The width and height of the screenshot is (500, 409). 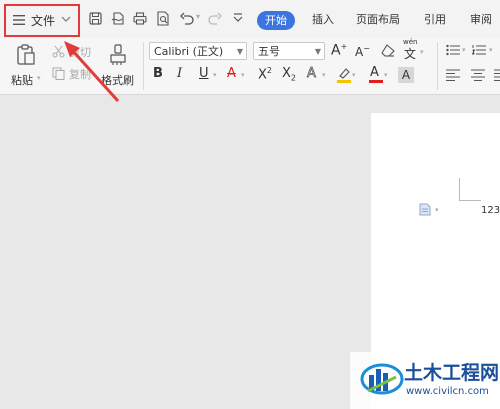 I want to click on watermark-url: www.civilcn.com, so click(x=447, y=391).